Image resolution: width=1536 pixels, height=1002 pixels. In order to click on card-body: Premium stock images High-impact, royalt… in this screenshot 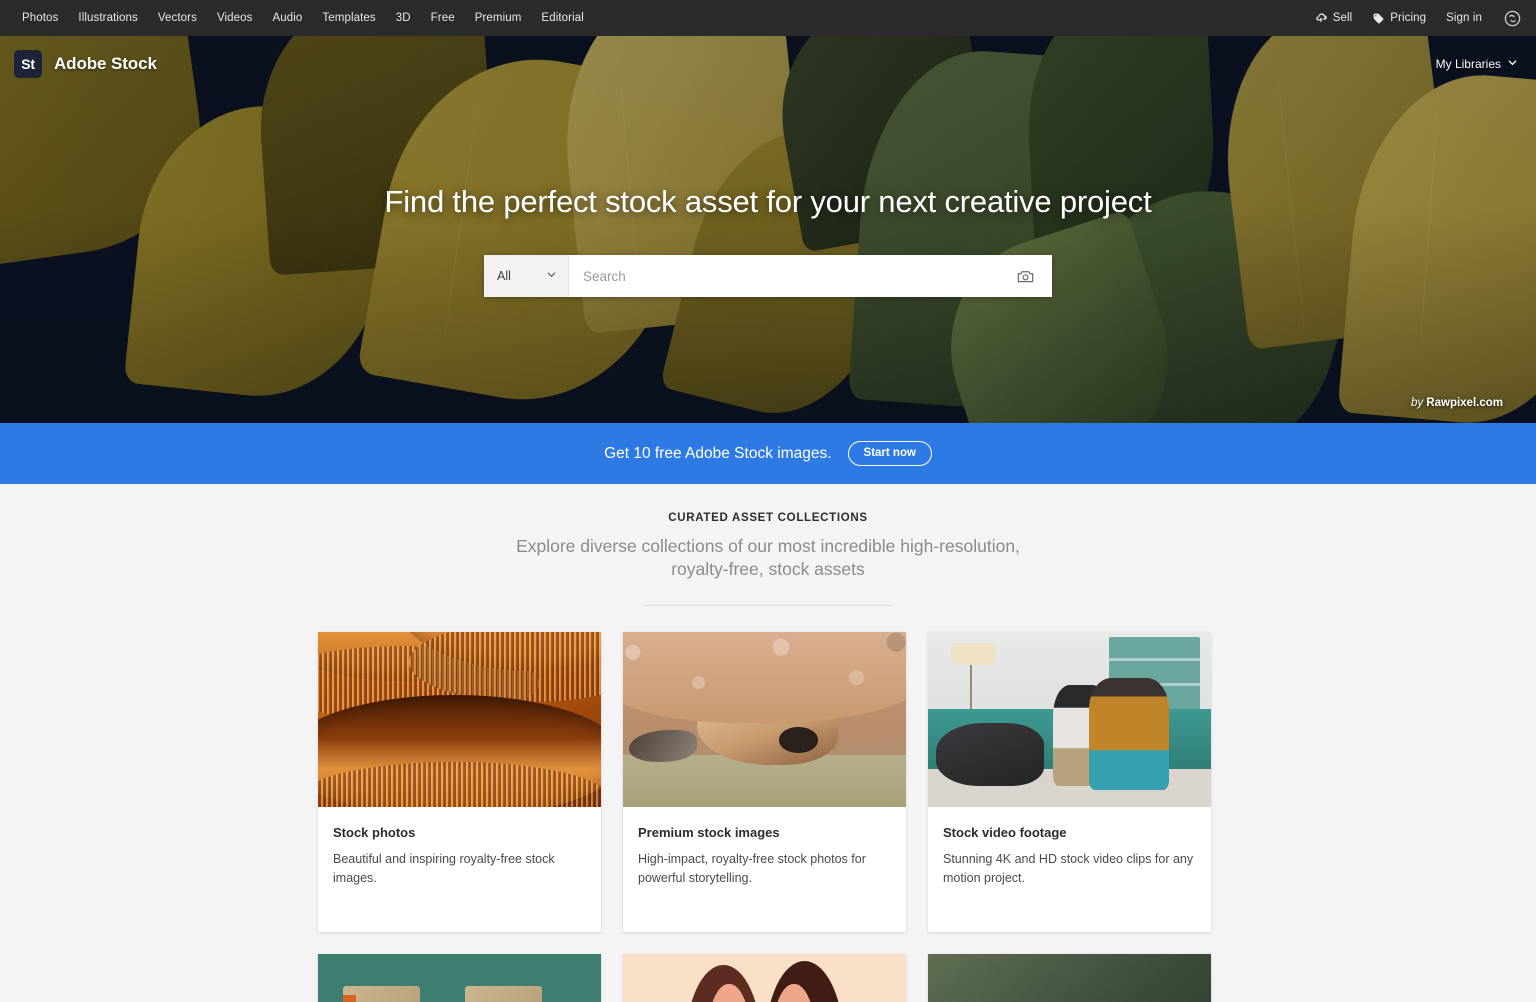, I will do `click(764, 869)`.